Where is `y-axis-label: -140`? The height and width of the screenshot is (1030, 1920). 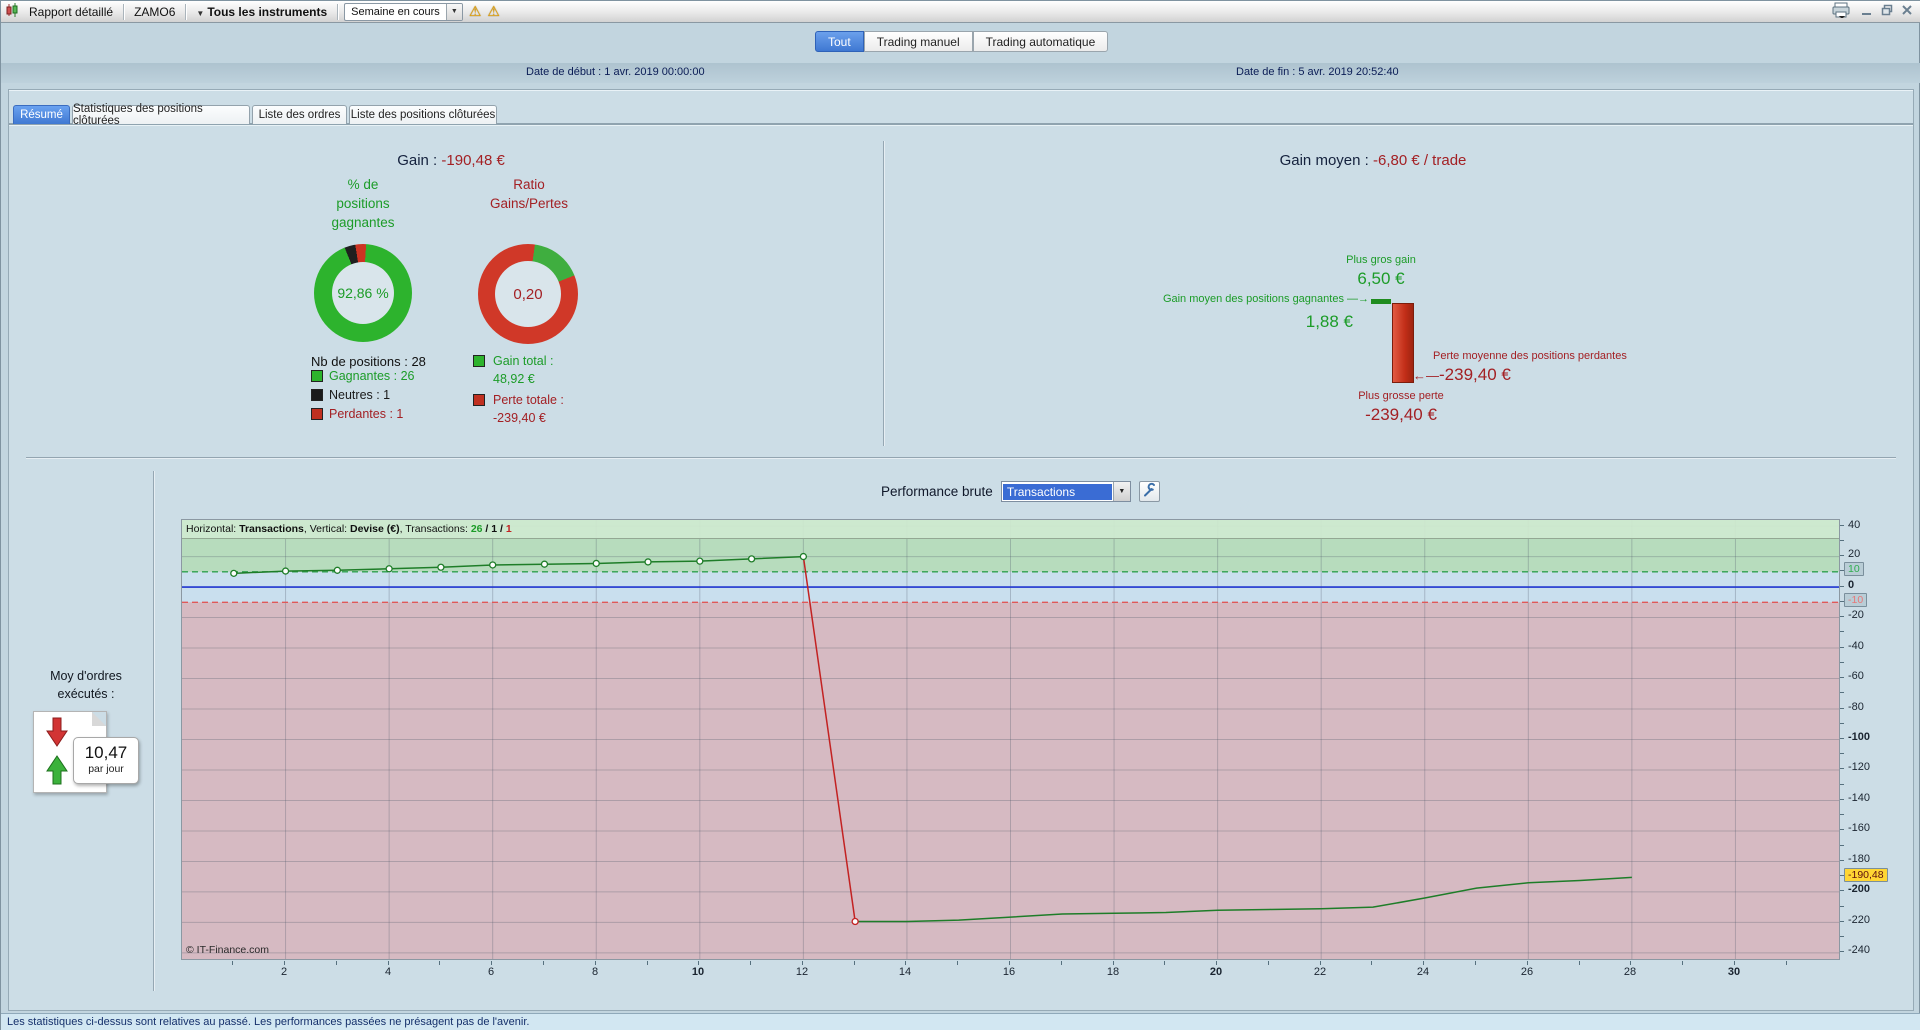
y-axis-label: -140 is located at coordinates (1859, 798).